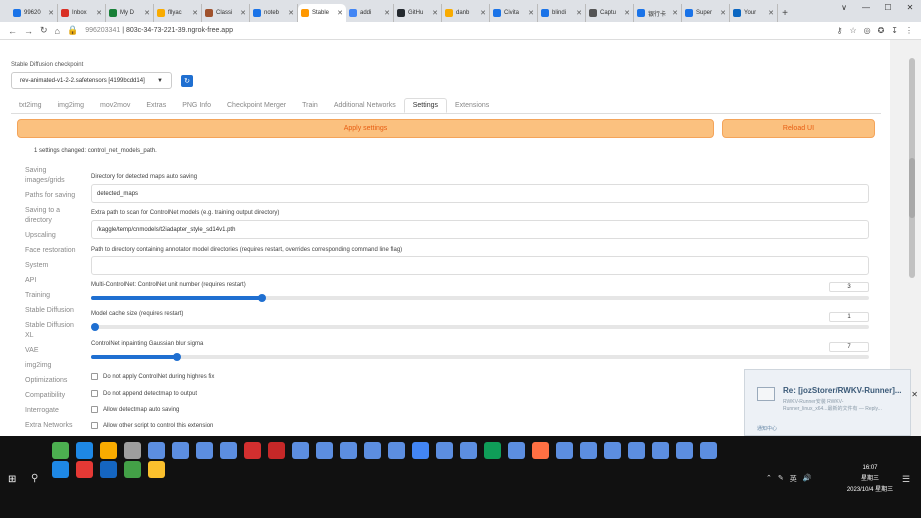 Image resolution: width=921 pixels, height=518 pixels. What do you see at coordinates (226, 13) in the screenshot?
I see `browser-tab: Classi ✕` at bounding box center [226, 13].